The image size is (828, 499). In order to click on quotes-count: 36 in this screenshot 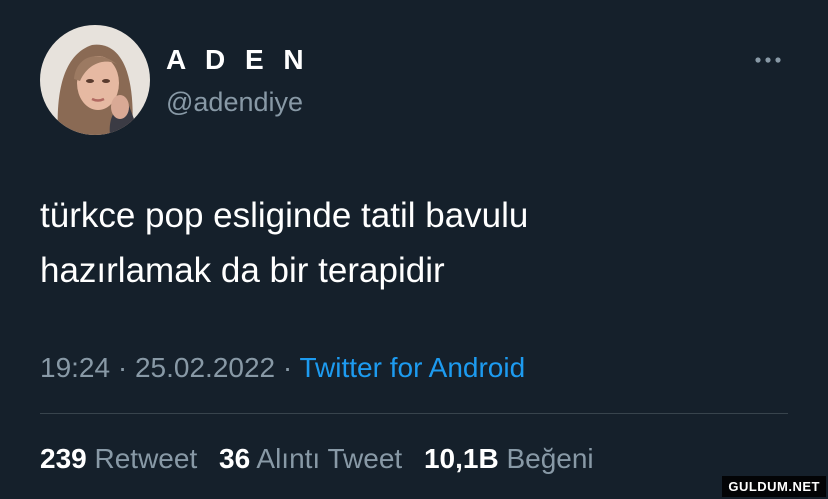, I will do `click(235, 458)`.